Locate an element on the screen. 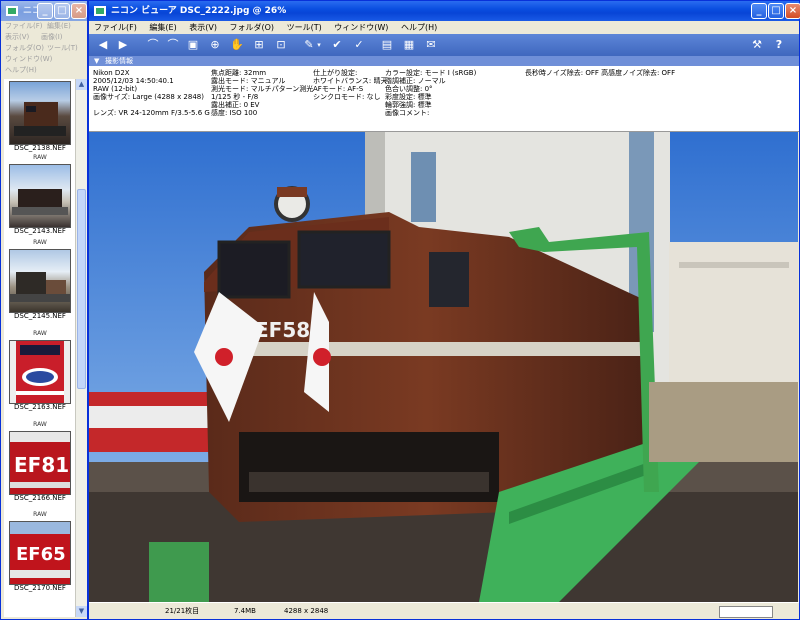  info-line: レンズ: VR 24-120mm F/3.5-5.6 G is located at coordinates (151, 113).